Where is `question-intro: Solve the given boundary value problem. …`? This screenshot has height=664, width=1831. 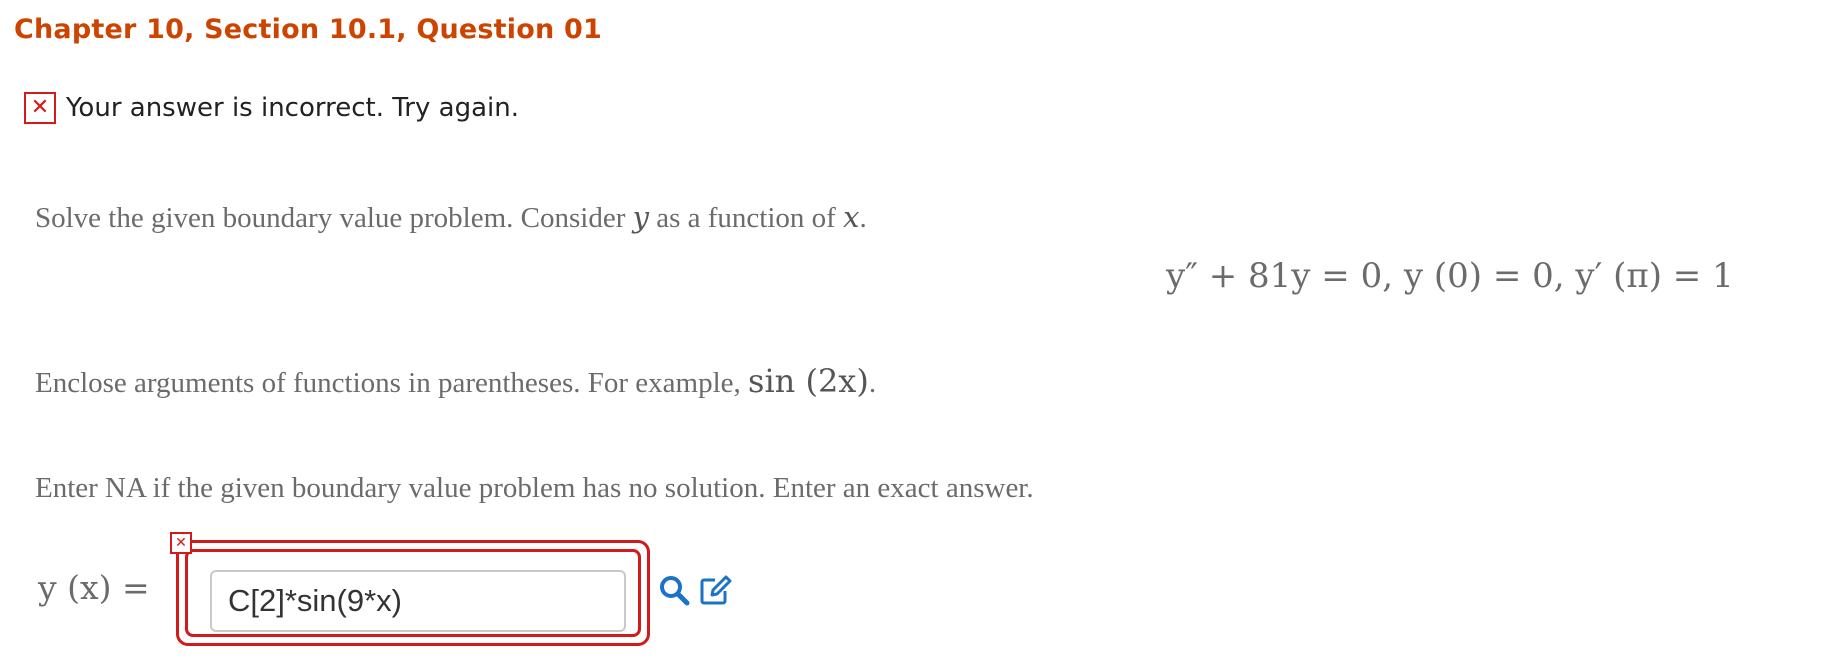 question-intro: Solve the given boundary value problem. … is located at coordinates (451, 217).